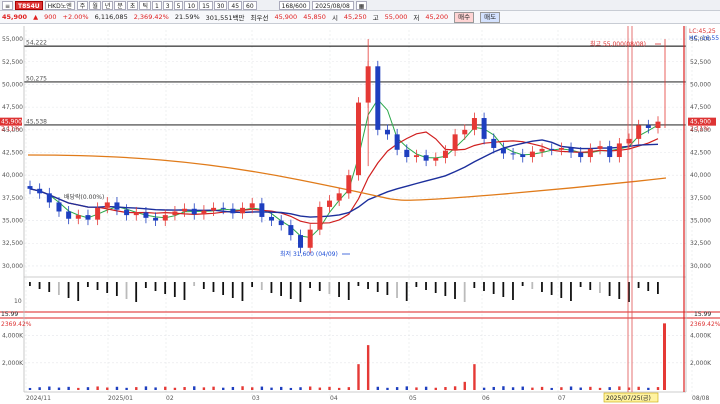 The image size is (720, 404). Describe the element at coordinates (562, 398) in the screenshot. I see `date-label: 07` at that location.